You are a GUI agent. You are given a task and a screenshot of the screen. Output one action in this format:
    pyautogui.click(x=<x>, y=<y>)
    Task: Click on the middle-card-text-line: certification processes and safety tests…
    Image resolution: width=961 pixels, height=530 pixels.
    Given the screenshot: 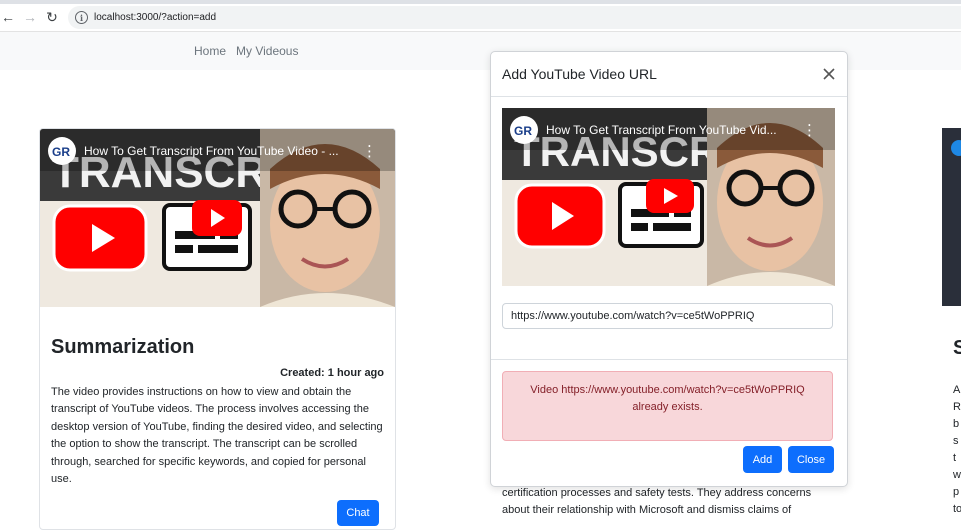 What is the action you would take?
    pyautogui.click(x=657, y=493)
    